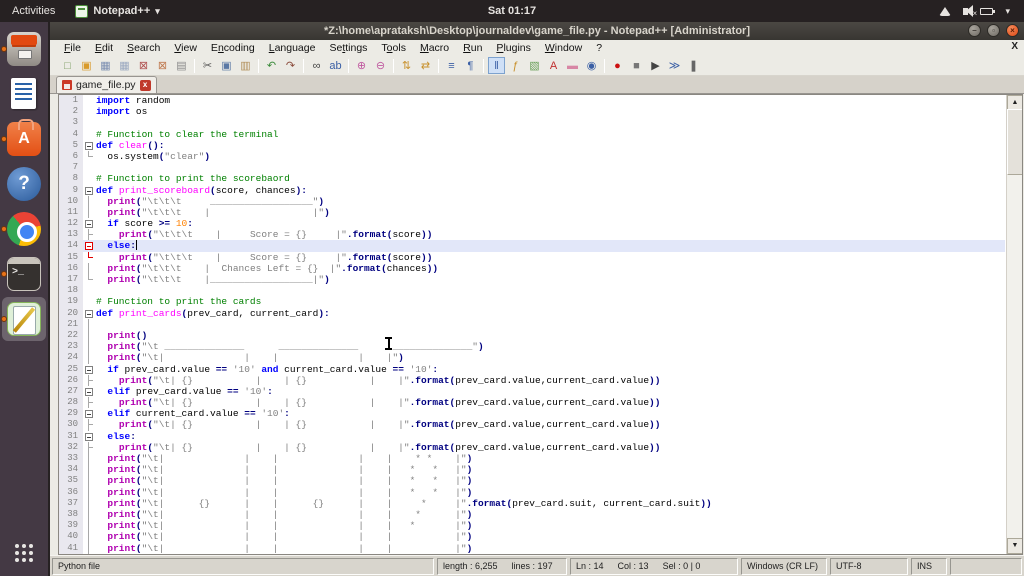 Image resolution: width=1024 pixels, height=576 pixels. Describe the element at coordinates (290, 65) in the screenshot. I see `redo-icon: ↷` at that location.